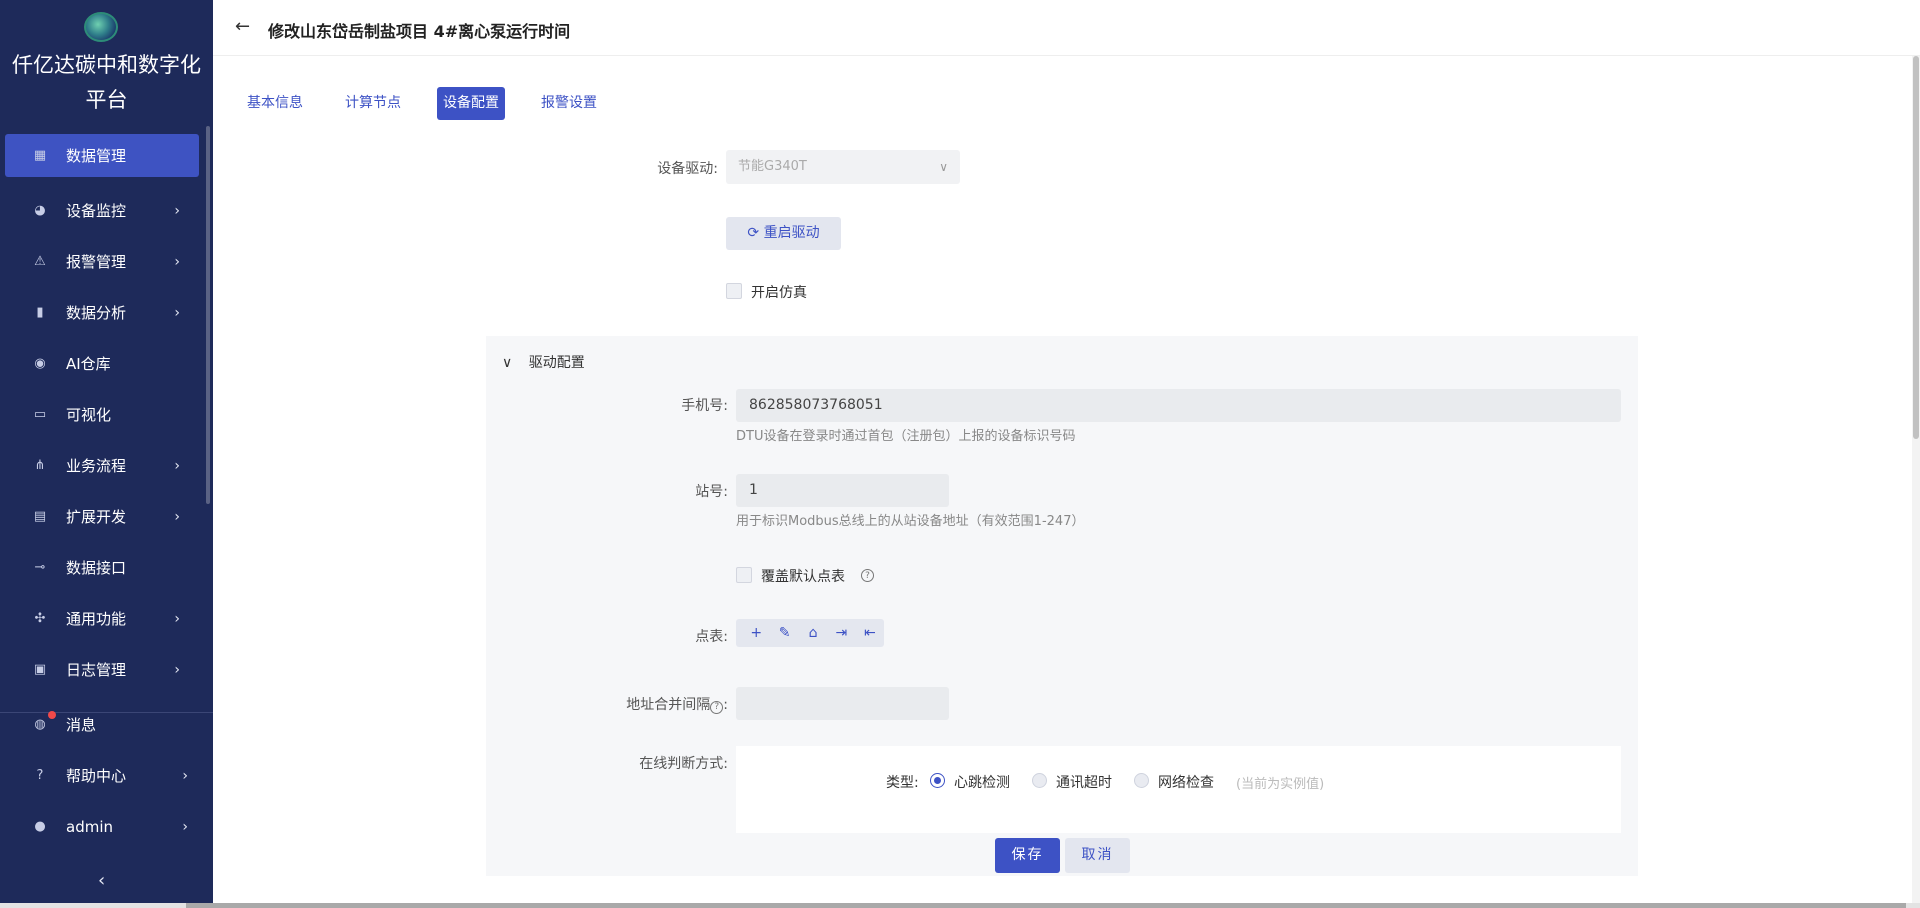 This screenshot has height=908, width=1920. What do you see at coordinates (471, 103) in the screenshot?
I see `tab-device-config: 设备配置` at bounding box center [471, 103].